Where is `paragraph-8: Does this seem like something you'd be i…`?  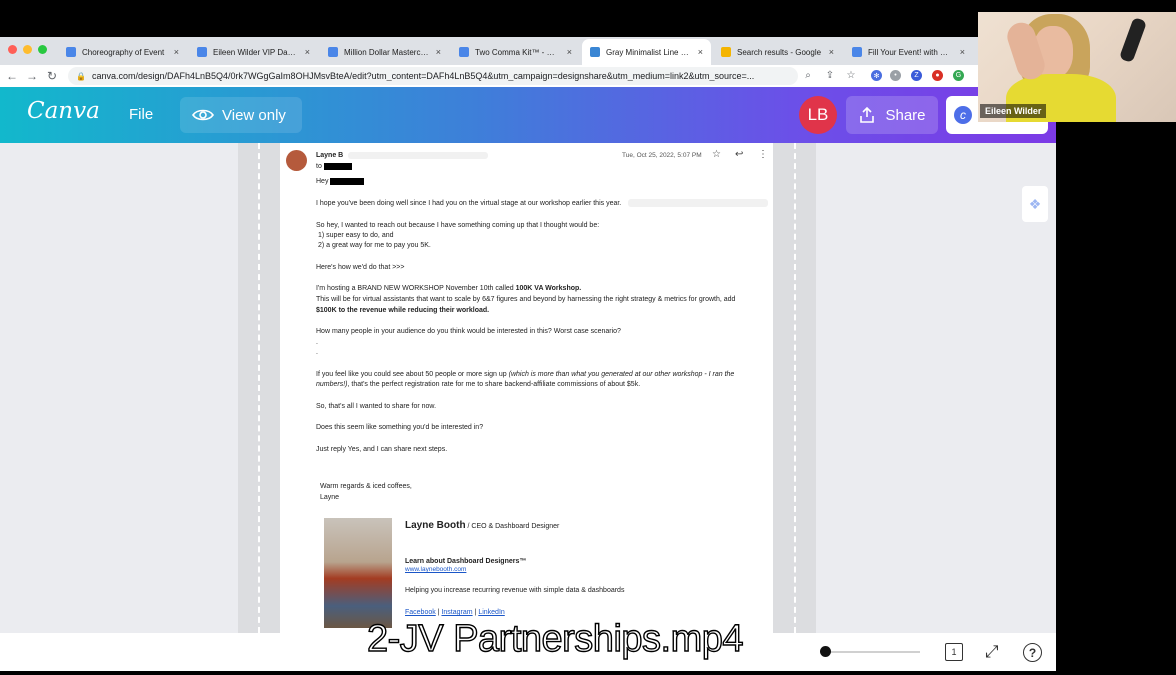 paragraph-8: Does this seem like something you'd be i… is located at coordinates (400, 427).